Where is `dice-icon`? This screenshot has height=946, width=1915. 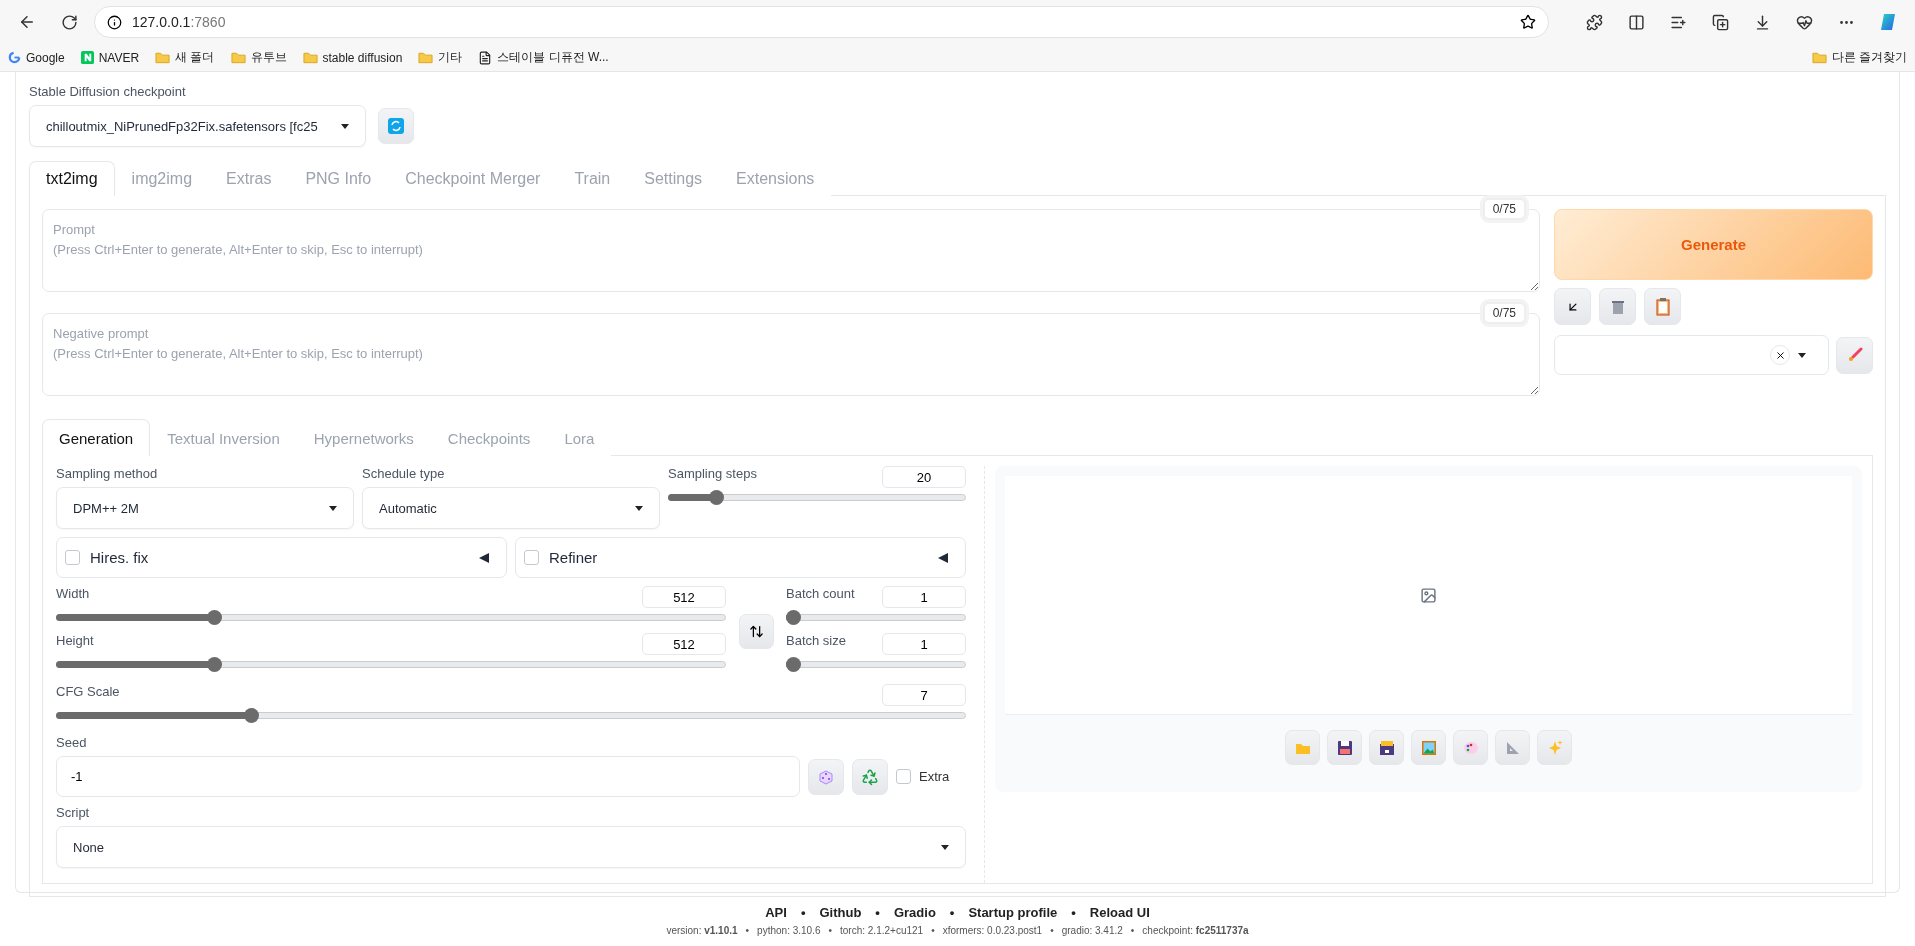 dice-icon is located at coordinates (826, 776).